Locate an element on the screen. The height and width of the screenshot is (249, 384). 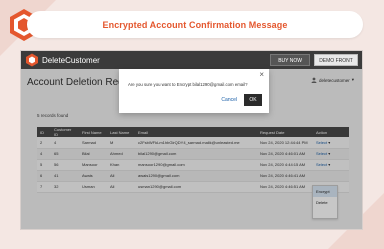
cancel-button: Cancel is located at coordinates (229, 100).